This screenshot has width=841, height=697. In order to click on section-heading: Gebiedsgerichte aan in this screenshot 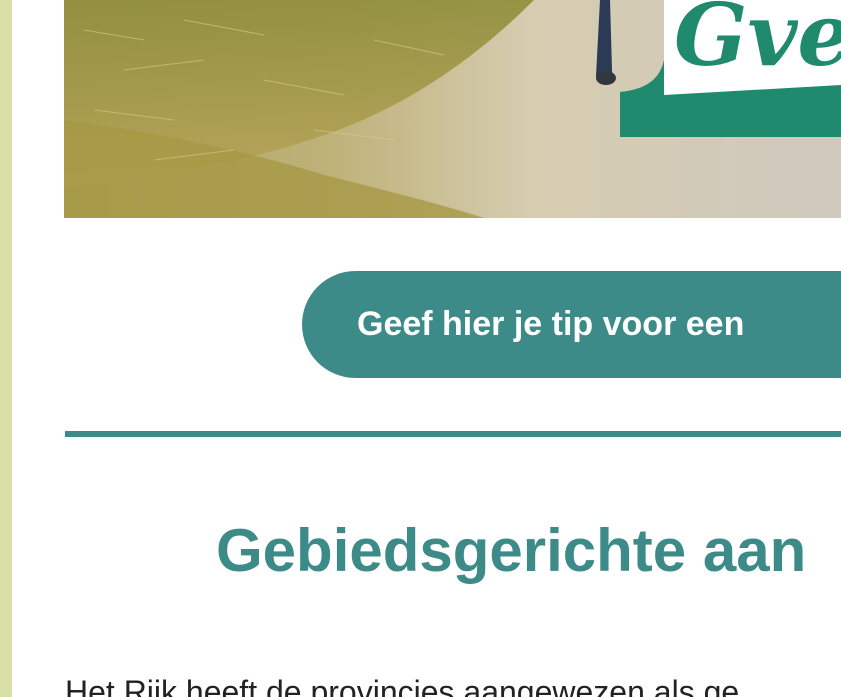, I will do `click(511, 550)`.